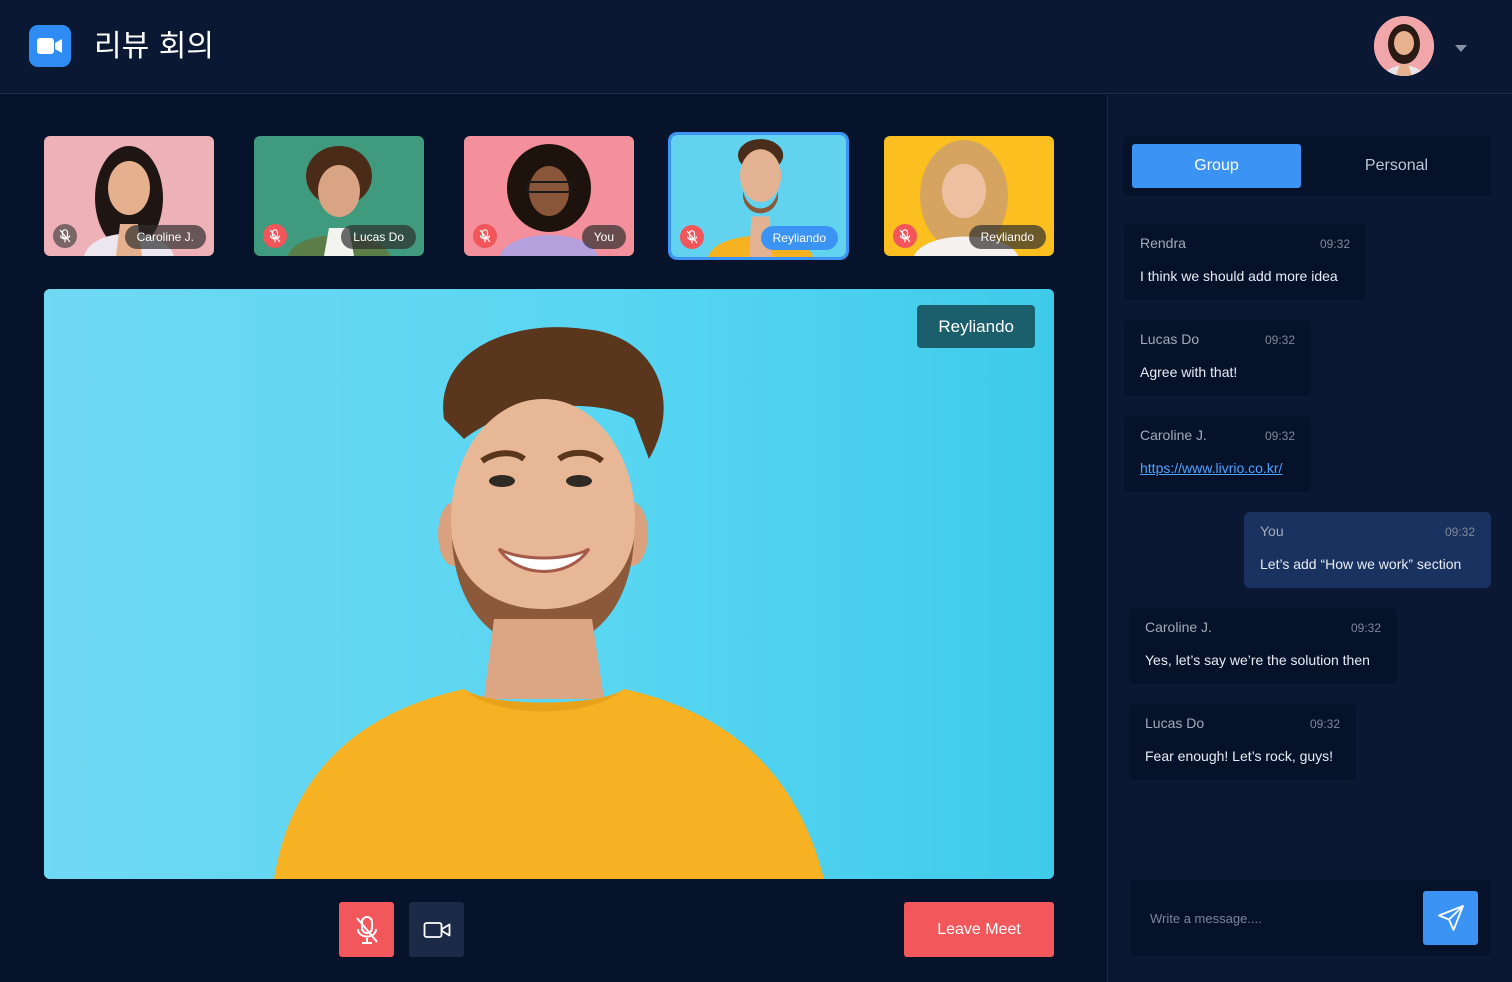 Image resolution: width=1512 pixels, height=982 pixels. I want to click on chat-tabs: Group Personal, so click(1307, 166).